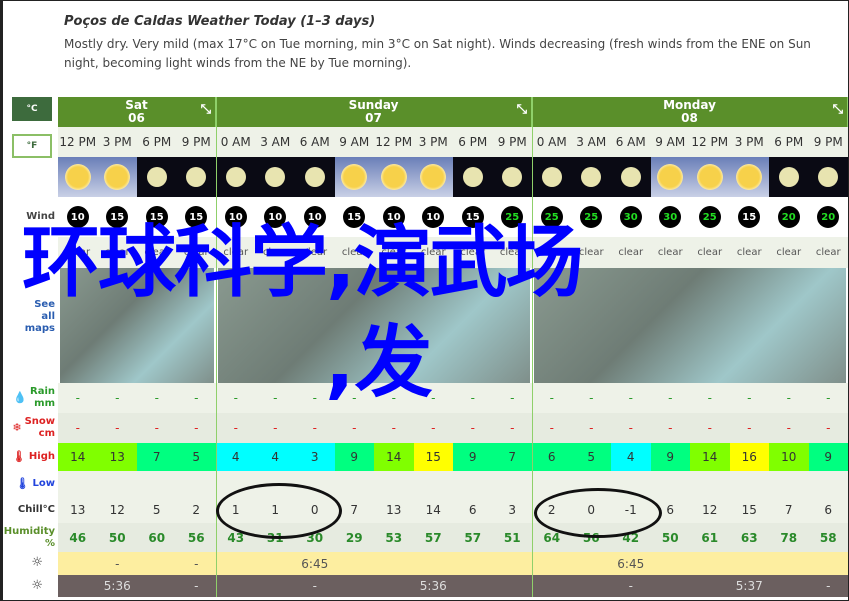 The image size is (849, 601). I want to click on sunset-cell: 5:36, so click(433, 586).